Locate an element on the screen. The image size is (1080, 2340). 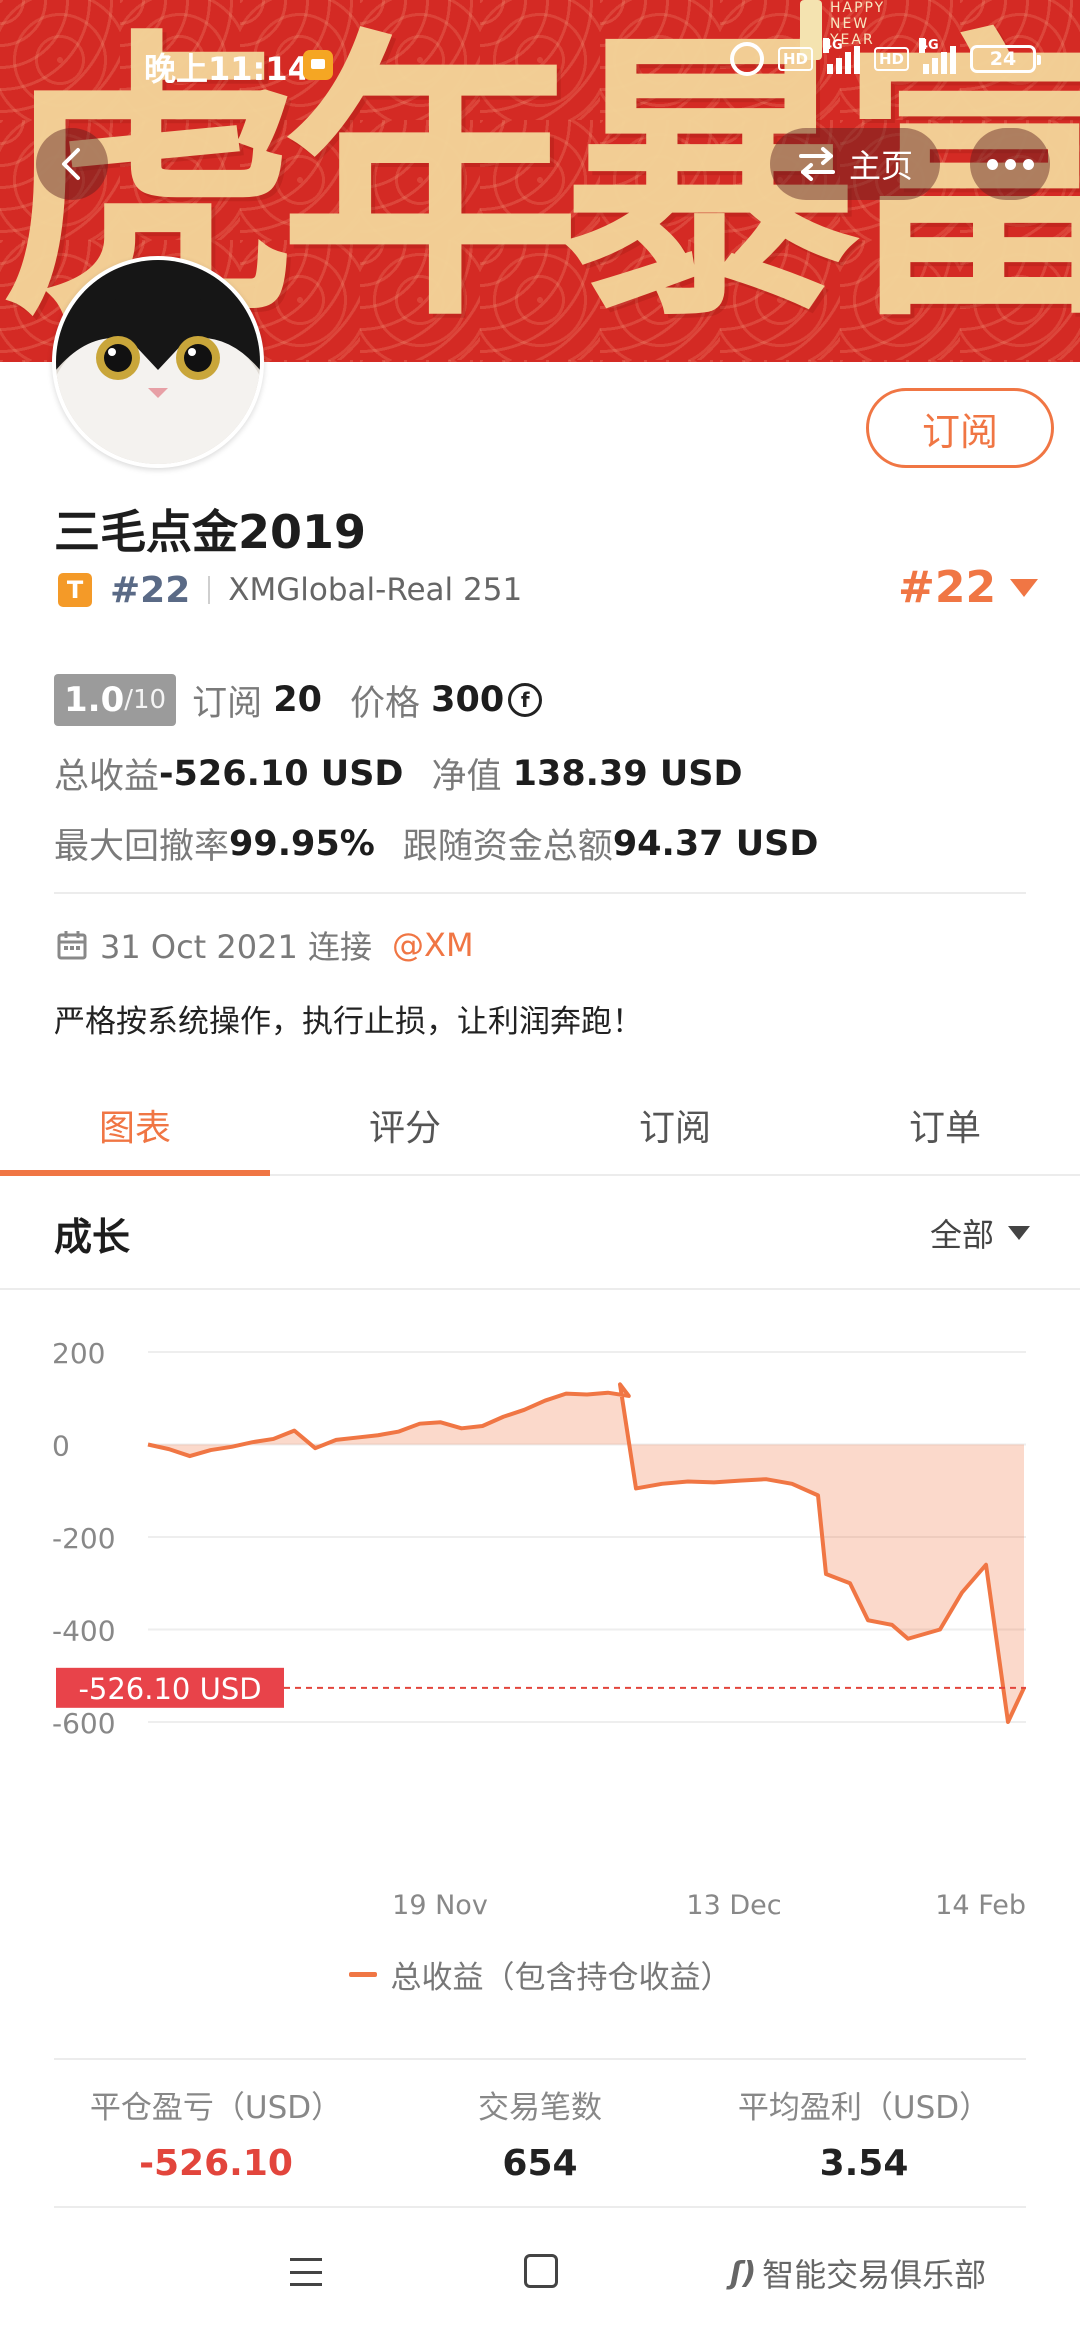
equity-value: 138.39 USD is located at coordinates (627, 773).